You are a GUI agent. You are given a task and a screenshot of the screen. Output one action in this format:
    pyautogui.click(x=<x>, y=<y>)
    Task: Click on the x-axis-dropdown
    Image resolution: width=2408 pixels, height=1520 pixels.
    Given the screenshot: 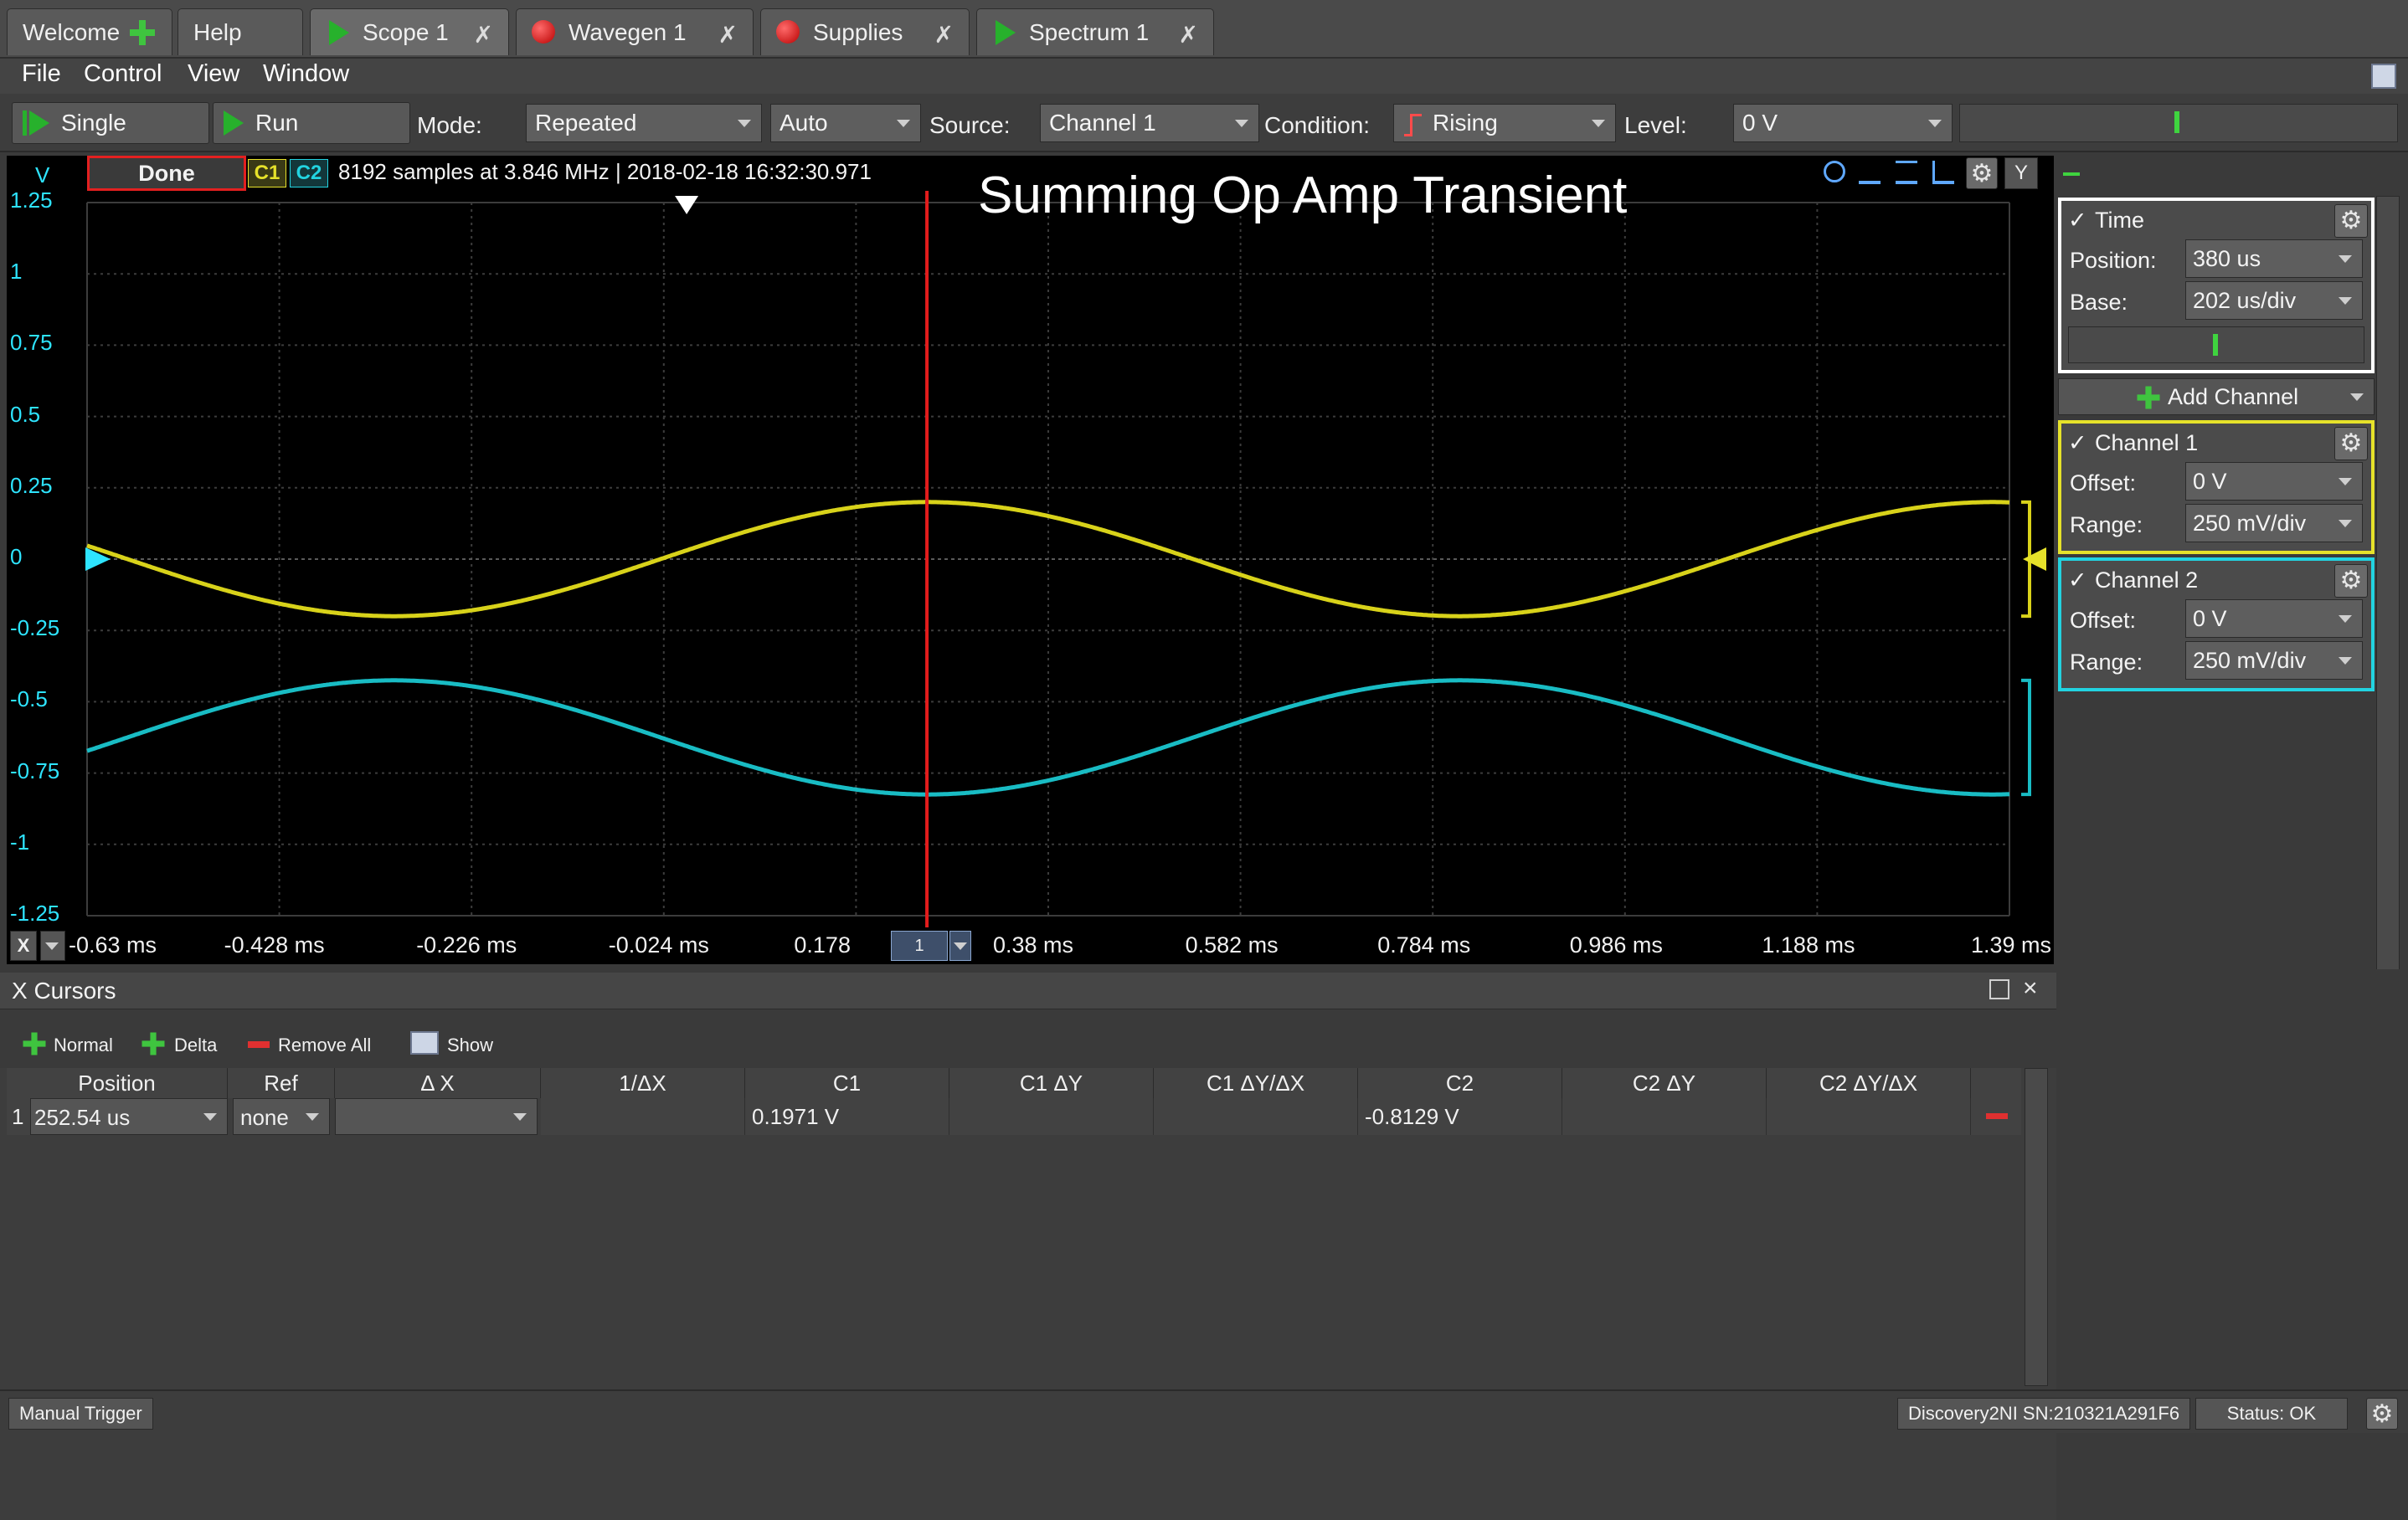 What is the action you would take?
    pyautogui.click(x=52, y=946)
    